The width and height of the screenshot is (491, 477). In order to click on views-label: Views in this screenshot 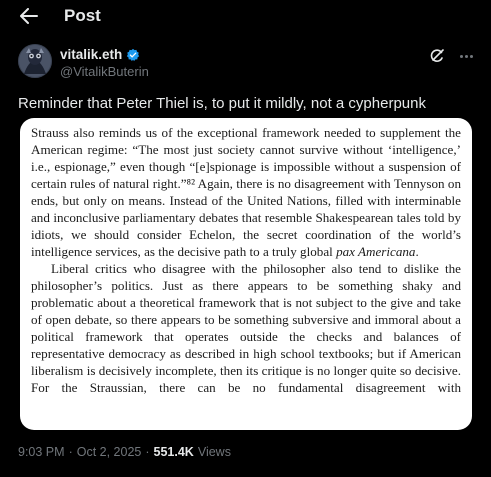, I will do `click(214, 452)`.